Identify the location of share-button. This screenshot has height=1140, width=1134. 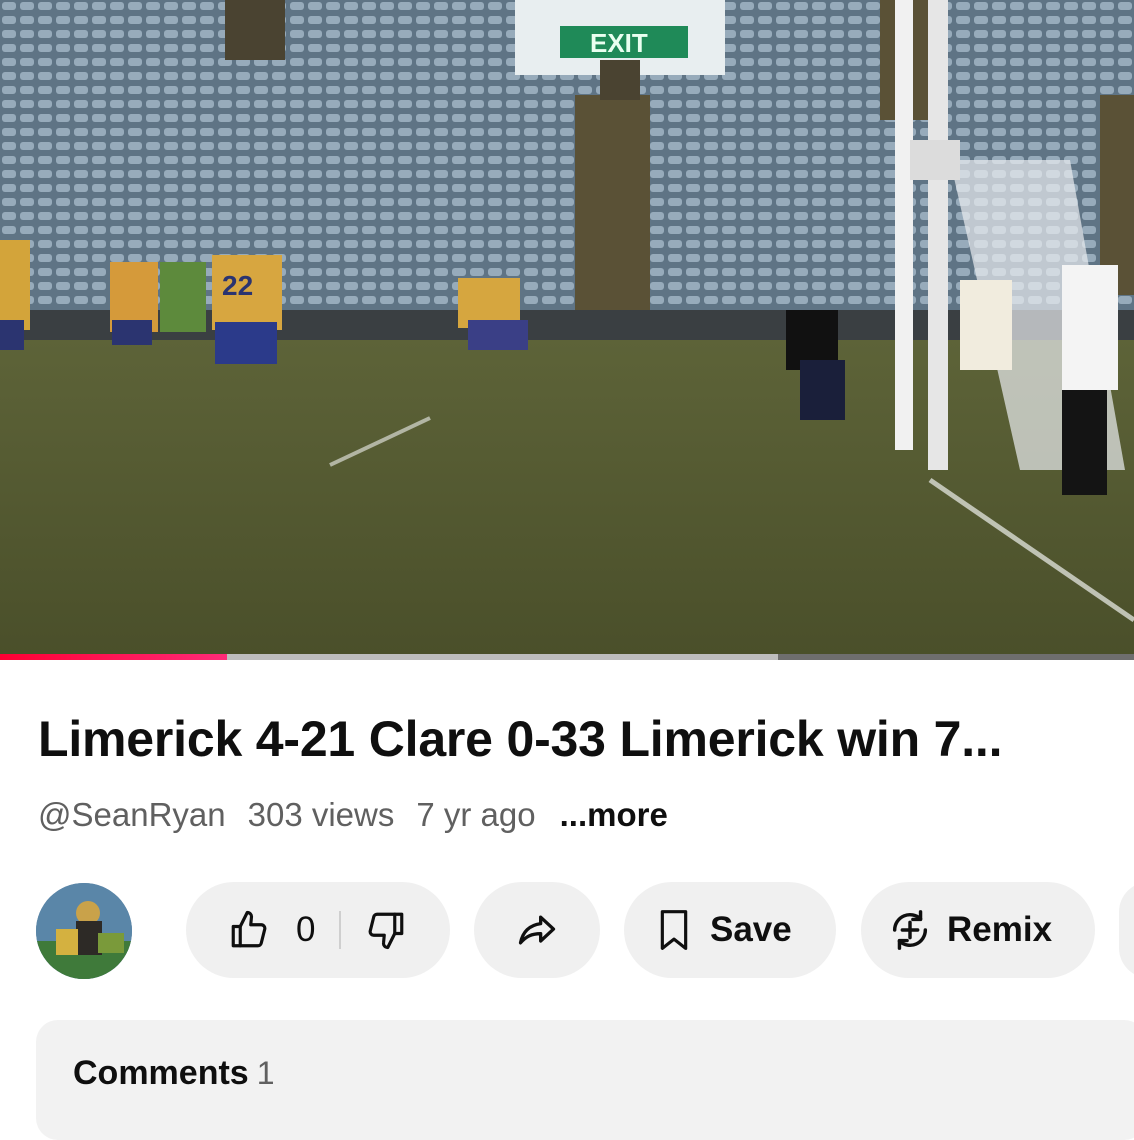
(537, 930).